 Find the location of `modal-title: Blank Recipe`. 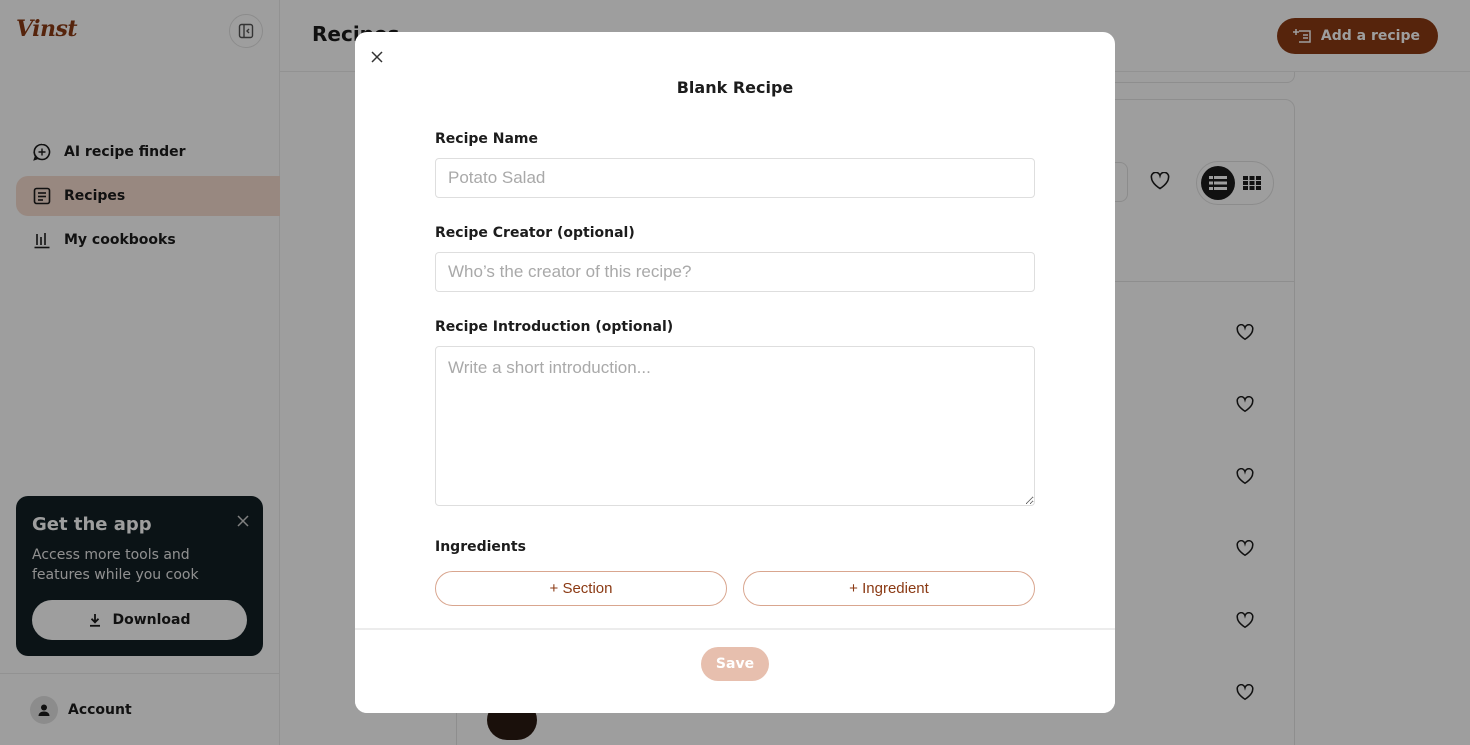

modal-title: Blank Recipe is located at coordinates (735, 87).